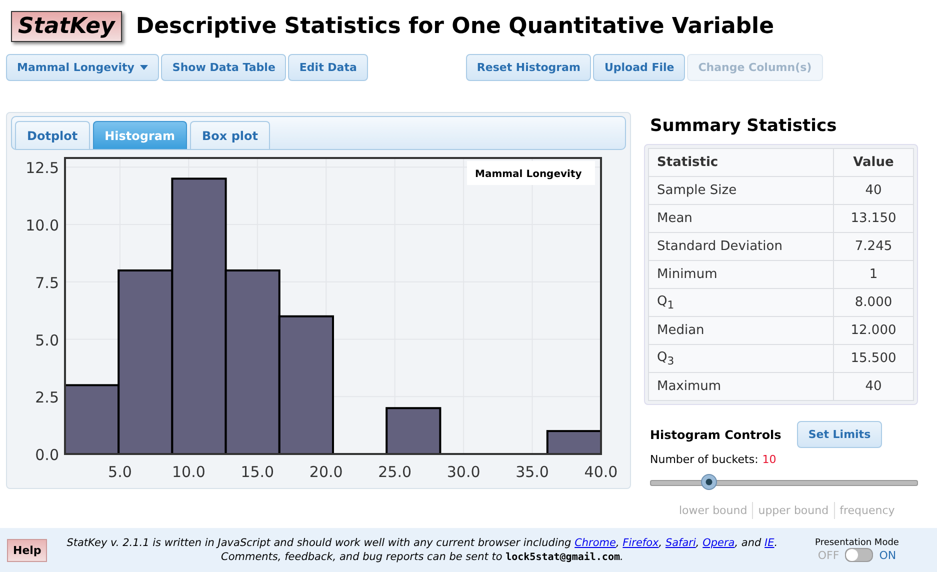 Image resolution: width=937 pixels, height=572 pixels. I want to click on x-tick-label: 40.0, so click(601, 472).